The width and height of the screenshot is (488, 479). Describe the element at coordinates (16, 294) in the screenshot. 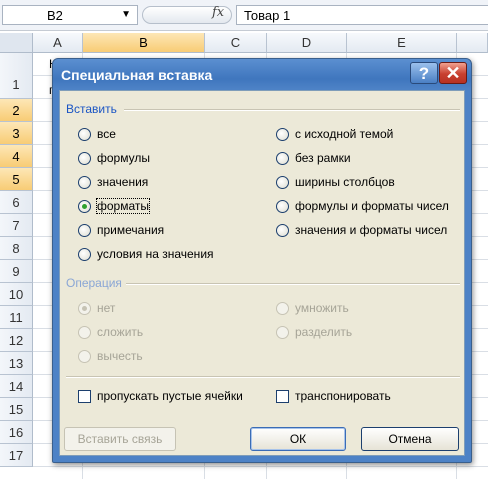

I see `row-header-10: 10` at that location.